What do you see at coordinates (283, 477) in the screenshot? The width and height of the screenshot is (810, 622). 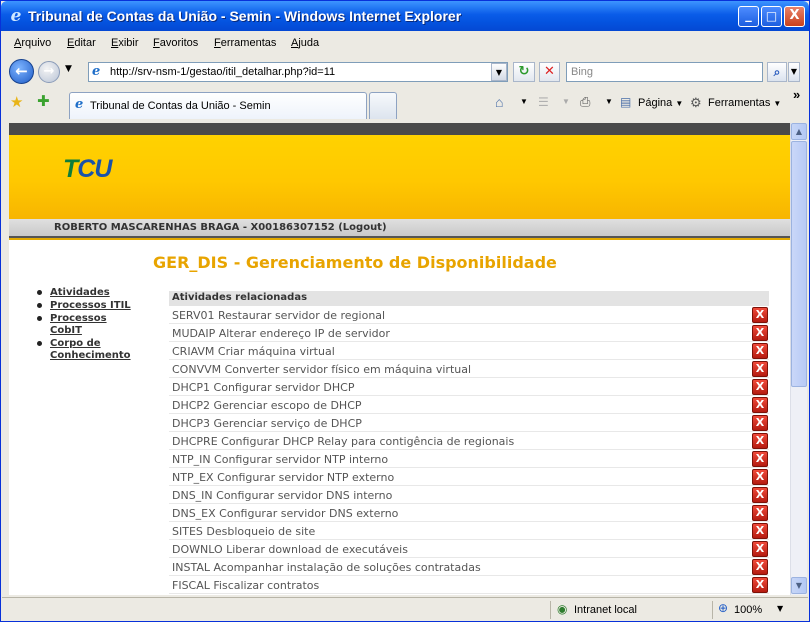 I see `activity-label: NTP_EX Configurar servidor NTP externo` at bounding box center [283, 477].